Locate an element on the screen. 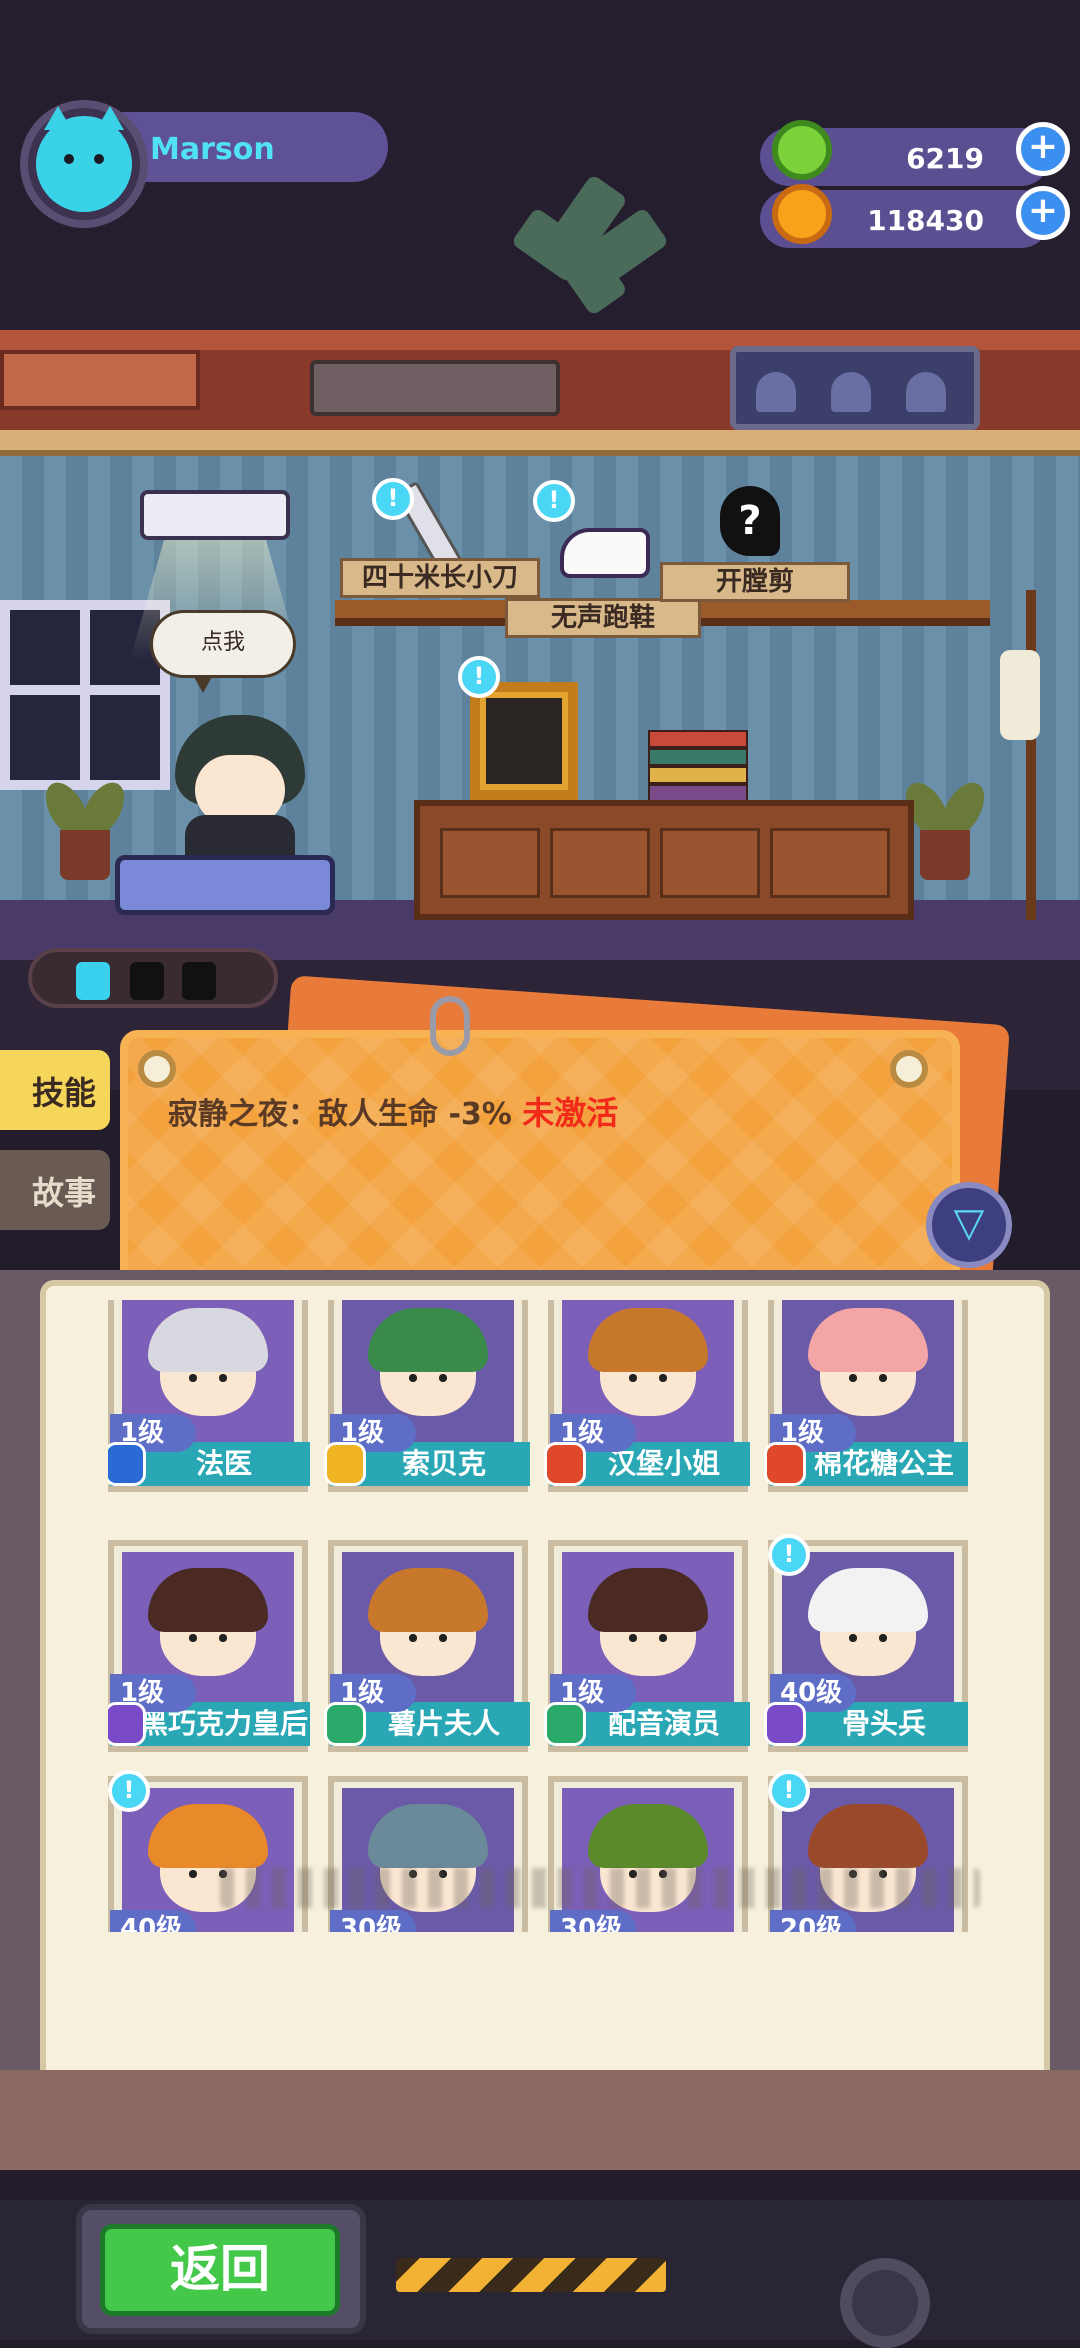 The height and width of the screenshot is (2348, 1080). cat-avatar-icon is located at coordinates (84, 159).